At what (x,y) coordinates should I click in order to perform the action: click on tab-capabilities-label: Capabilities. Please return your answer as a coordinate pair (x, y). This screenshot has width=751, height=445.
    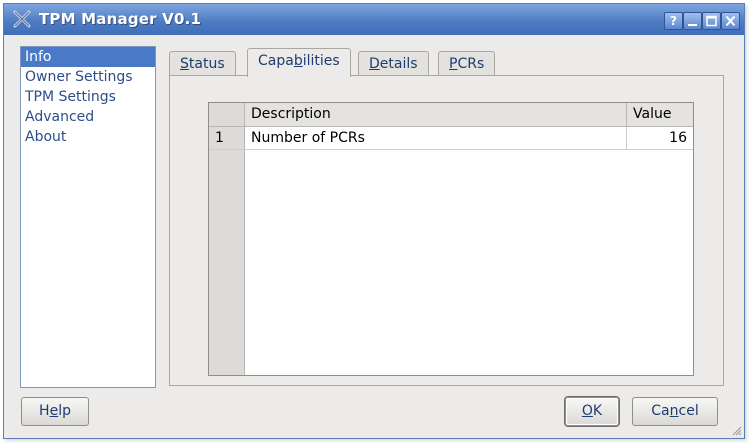
    Looking at the image, I should click on (299, 61).